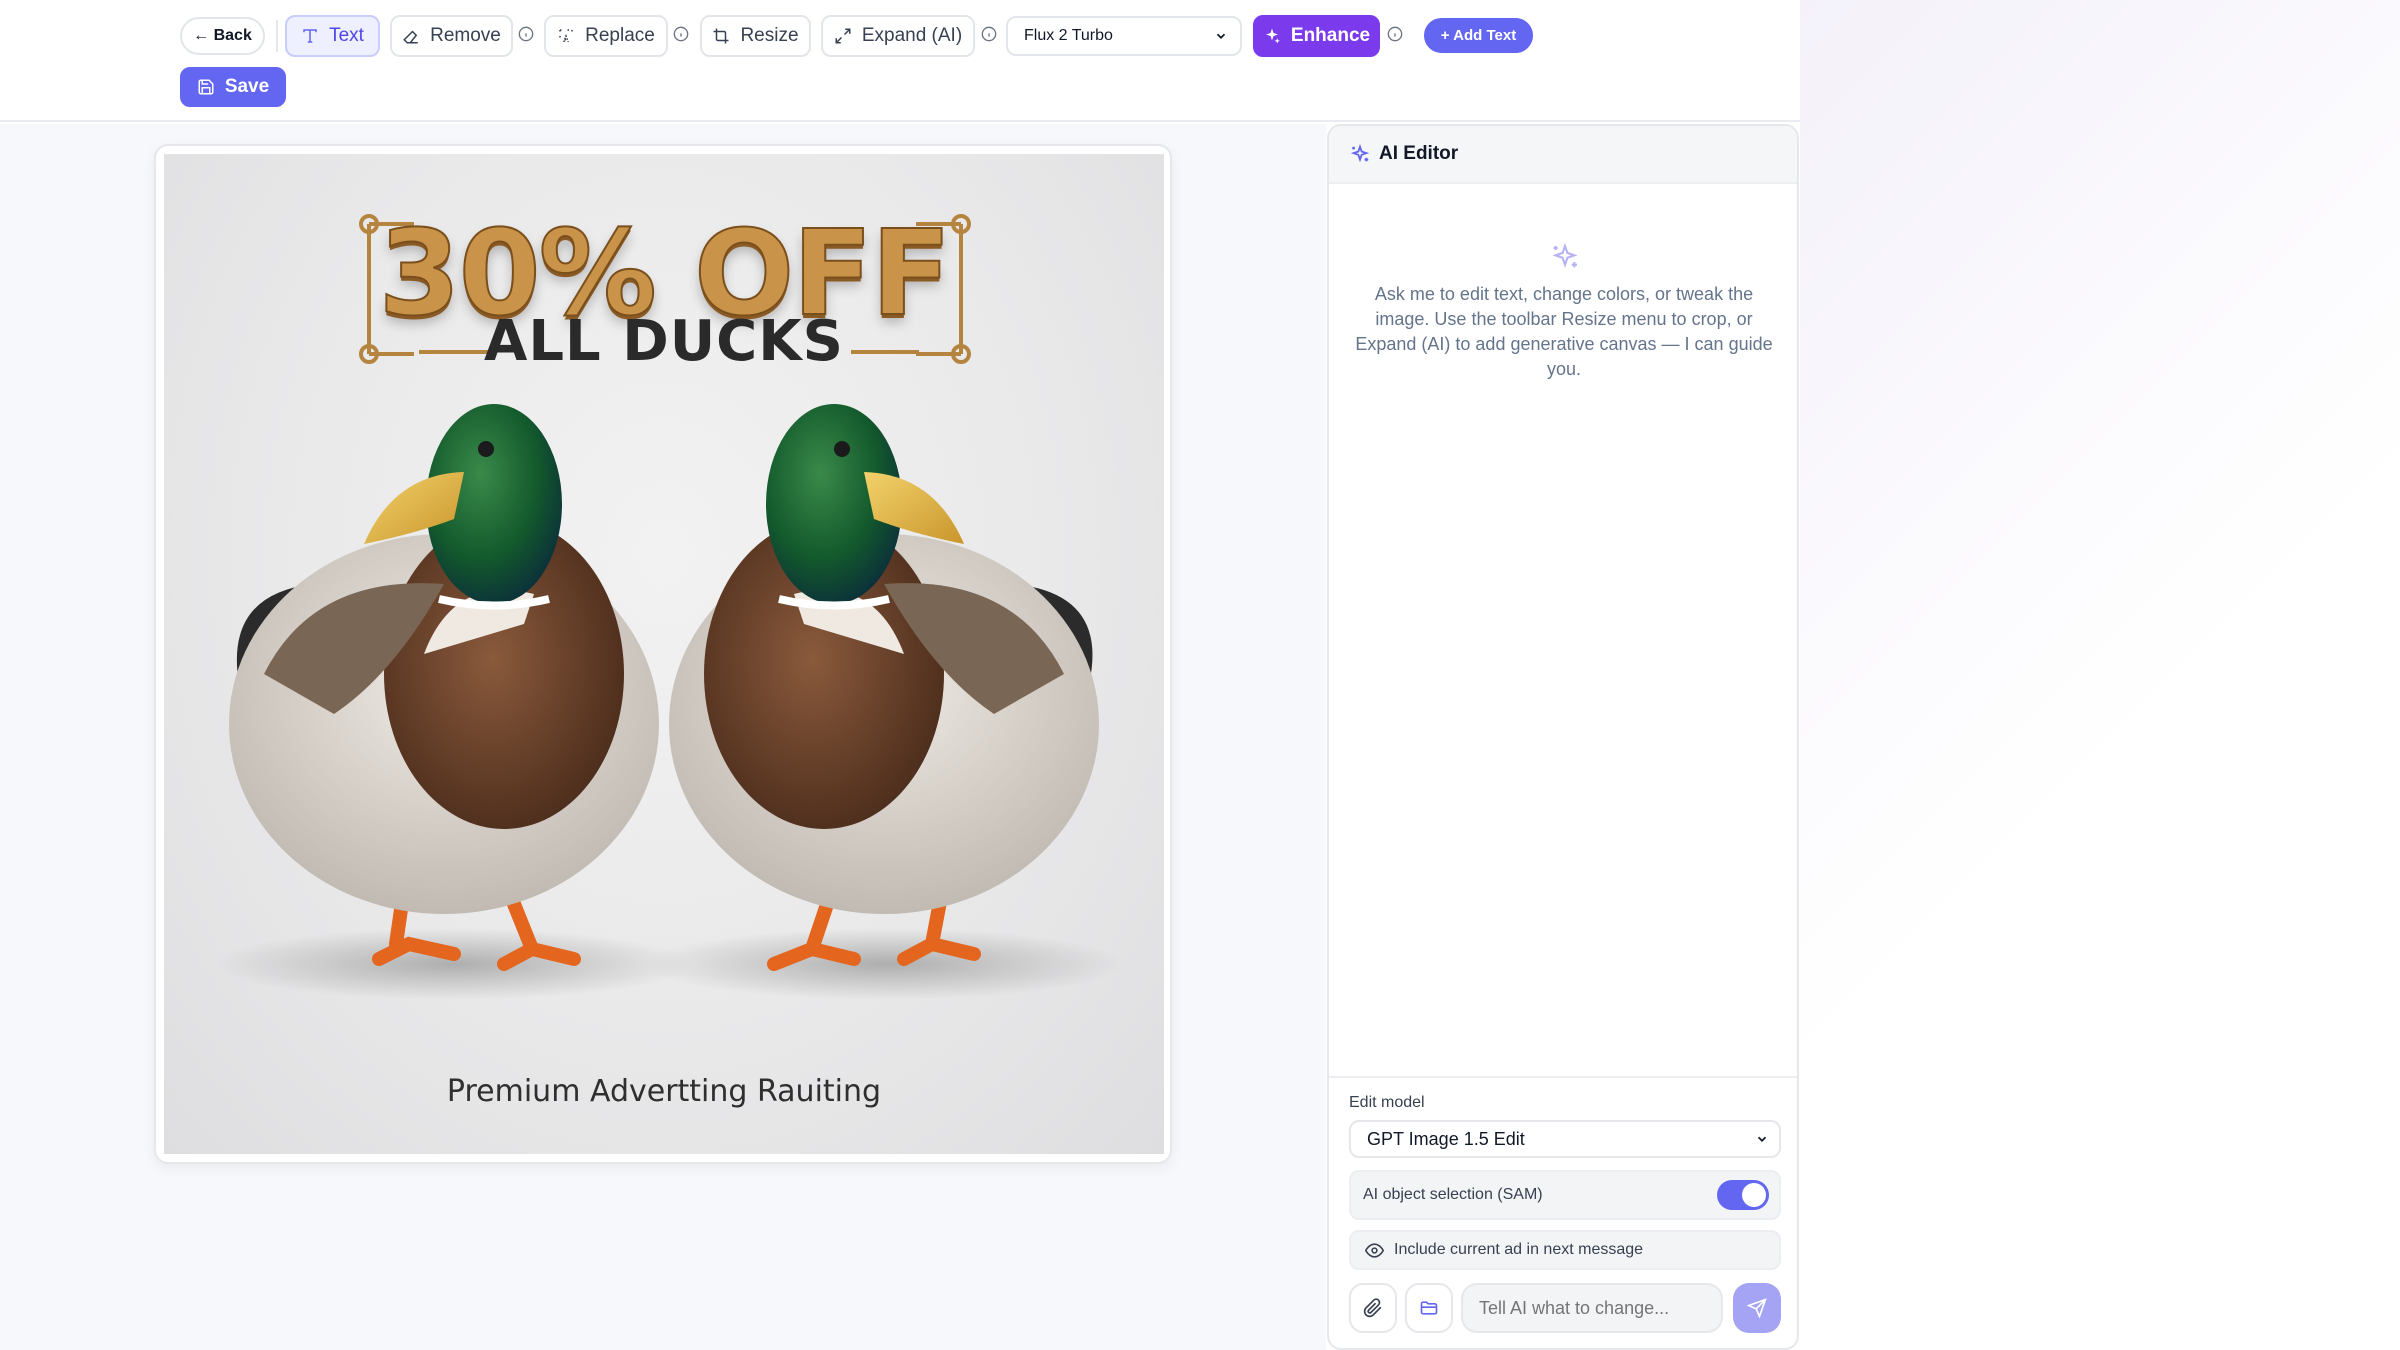 This screenshot has height=1350, width=2400. What do you see at coordinates (721, 36) in the screenshot?
I see `crop-icon` at bounding box center [721, 36].